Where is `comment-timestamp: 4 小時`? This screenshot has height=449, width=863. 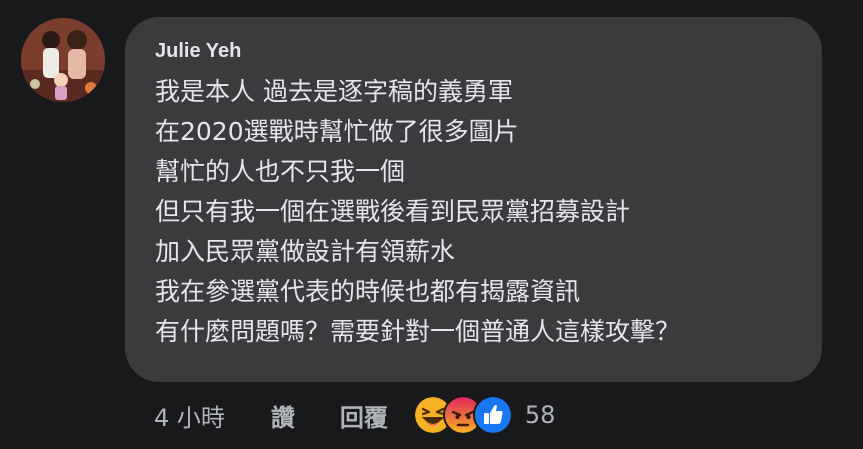 comment-timestamp: 4 小時 is located at coordinates (189, 415).